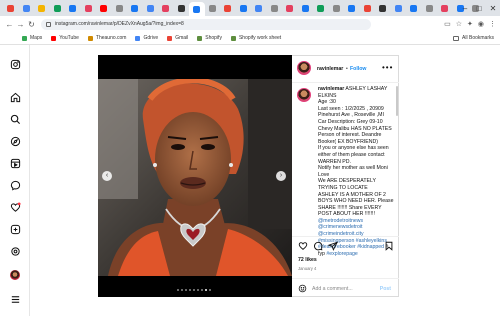  I want to click on comment-icon, so click(318, 246).